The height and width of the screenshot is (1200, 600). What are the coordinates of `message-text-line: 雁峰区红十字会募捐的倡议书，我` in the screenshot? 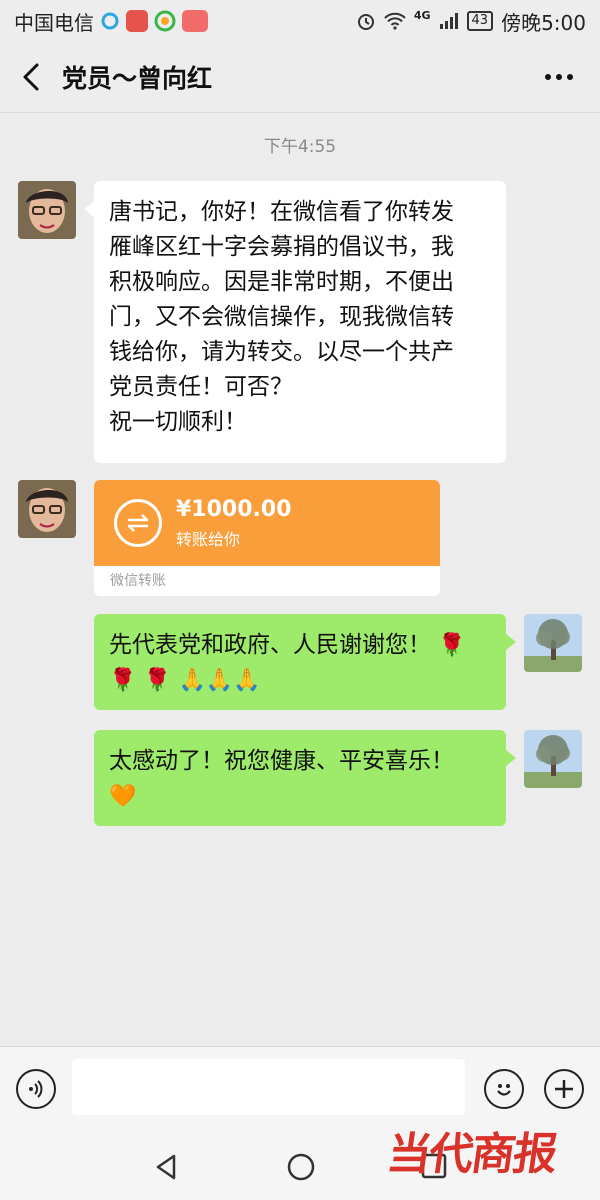 It's located at (281, 247).